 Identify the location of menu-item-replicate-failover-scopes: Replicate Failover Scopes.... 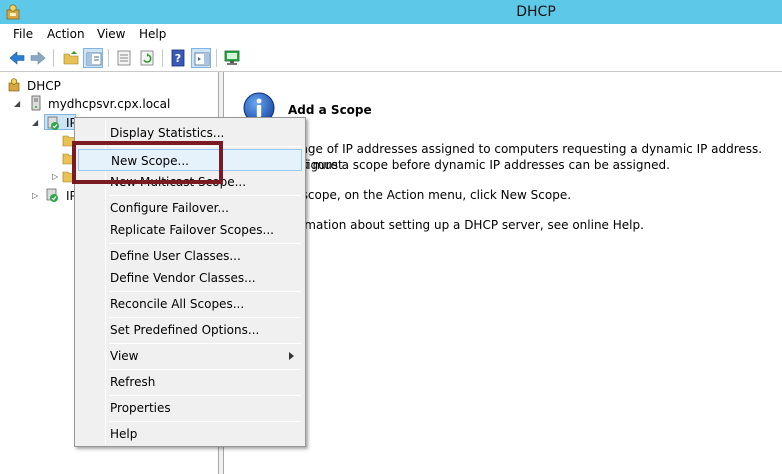
(190, 230).